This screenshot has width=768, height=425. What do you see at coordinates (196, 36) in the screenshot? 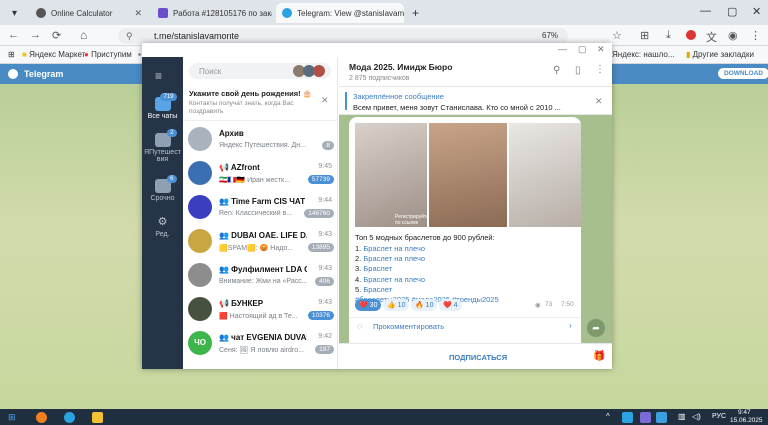
I see `url-text: t.me/stanislavamonte` at bounding box center [196, 36].